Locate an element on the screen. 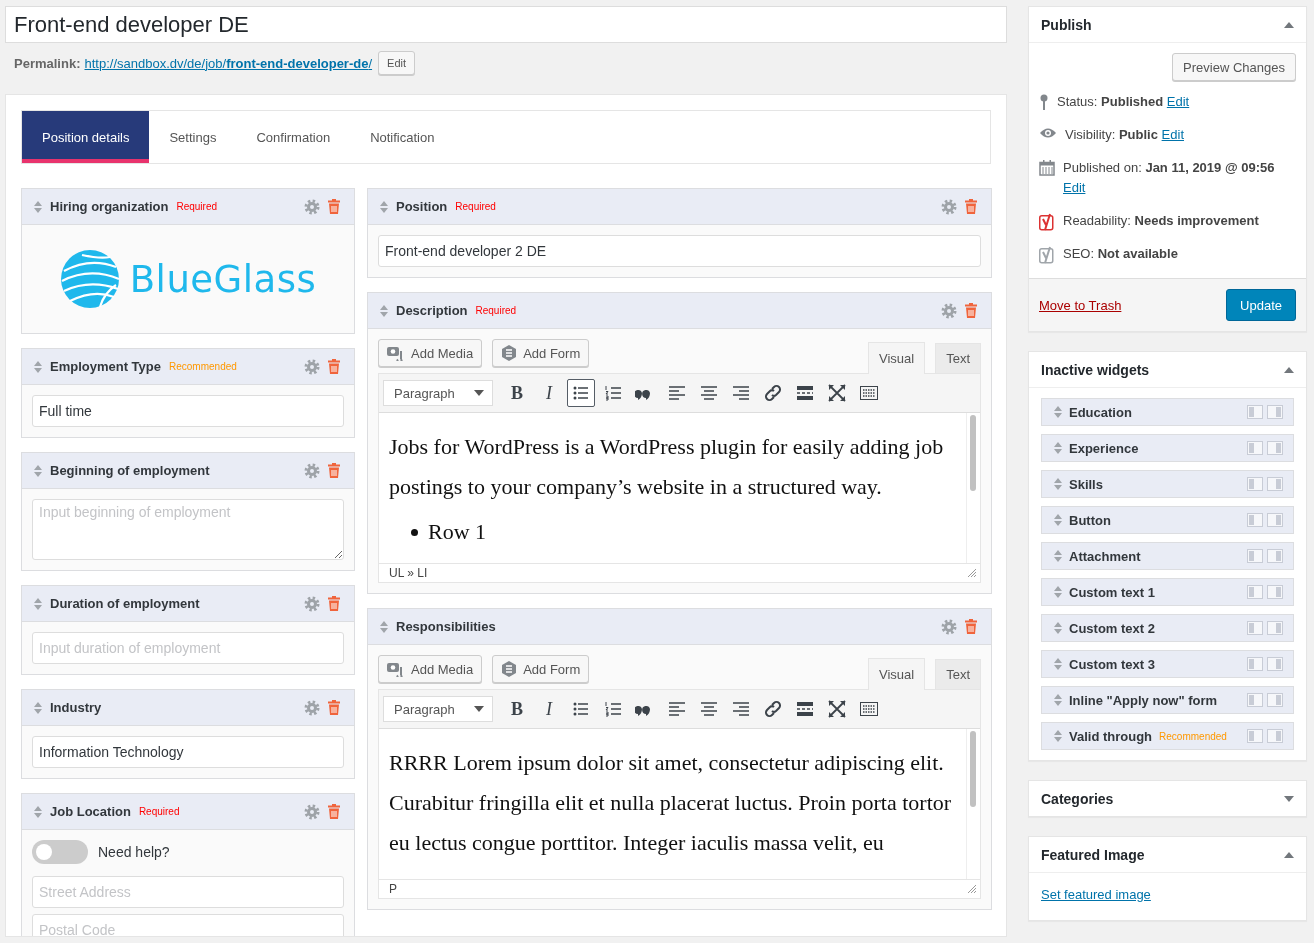  tab: Settings is located at coordinates (193, 137).